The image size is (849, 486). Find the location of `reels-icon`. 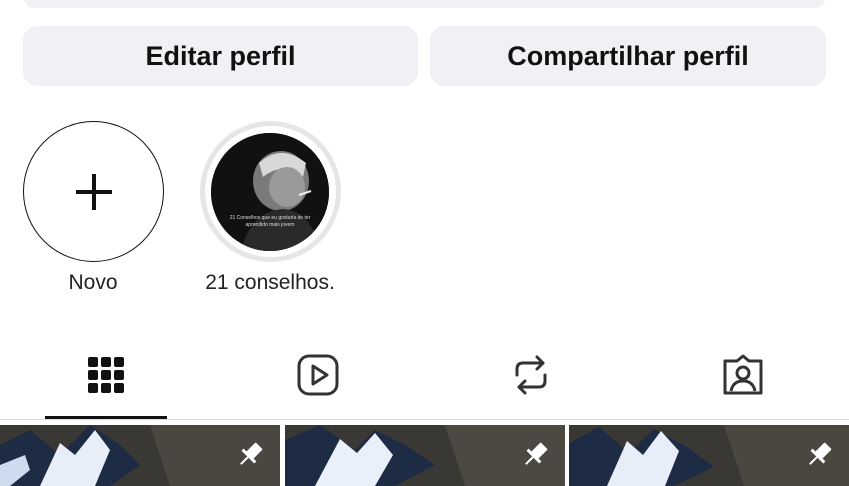

reels-icon is located at coordinates (318, 375).